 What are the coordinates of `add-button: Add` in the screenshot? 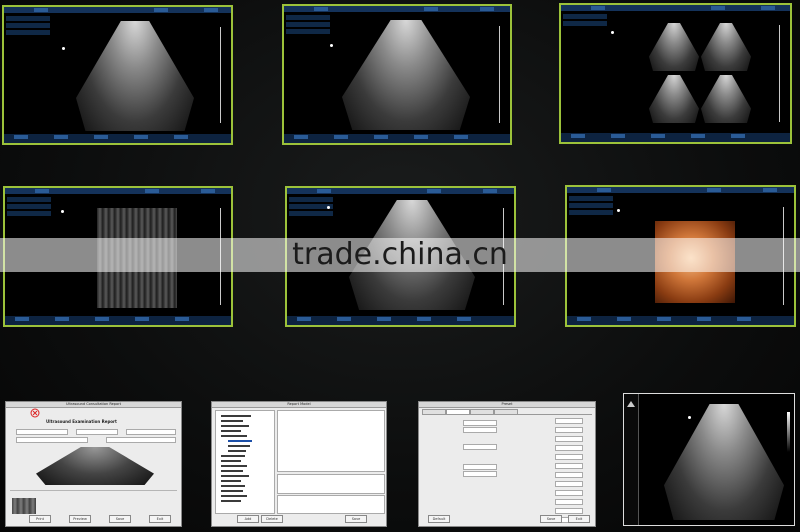 It's located at (248, 519).